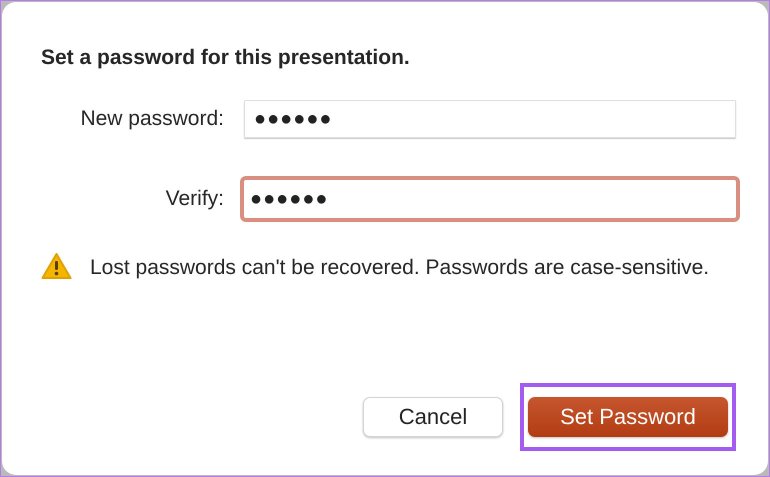 Image resolution: width=770 pixels, height=477 pixels. What do you see at coordinates (151, 119) in the screenshot?
I see `field-label: New password:` at bounding box center [151, 119].